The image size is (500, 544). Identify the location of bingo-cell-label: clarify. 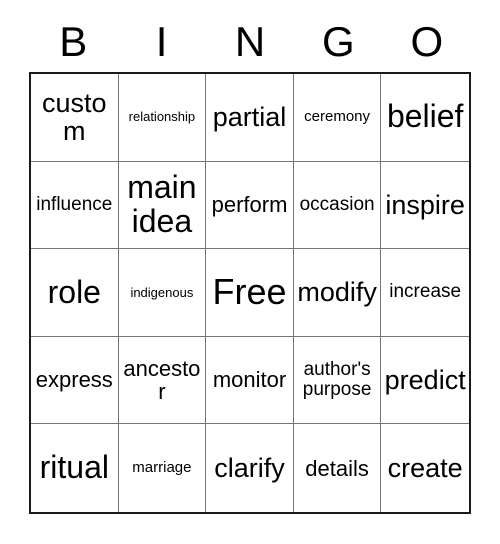
(249, 467).